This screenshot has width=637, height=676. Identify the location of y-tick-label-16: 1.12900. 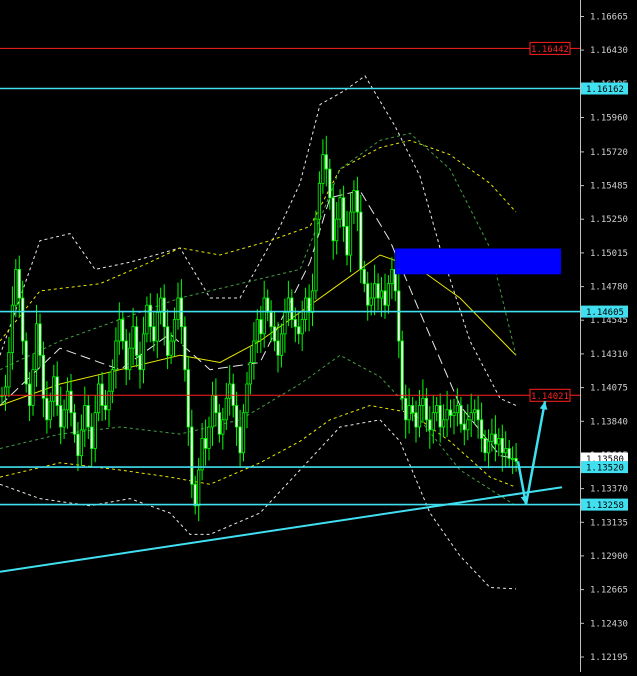
(609, 557).